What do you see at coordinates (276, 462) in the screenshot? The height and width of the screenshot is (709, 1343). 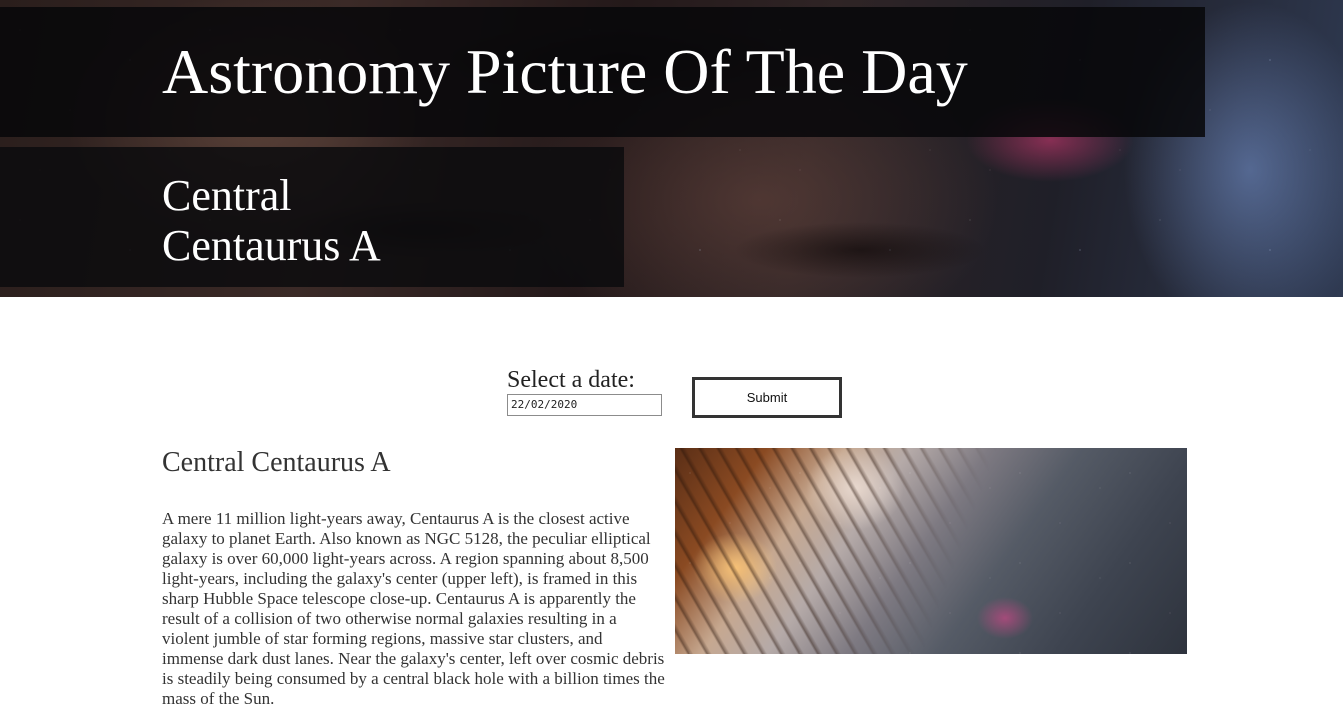 I see `article-title: Central Centaurus A` at bounding box center [276, 462].